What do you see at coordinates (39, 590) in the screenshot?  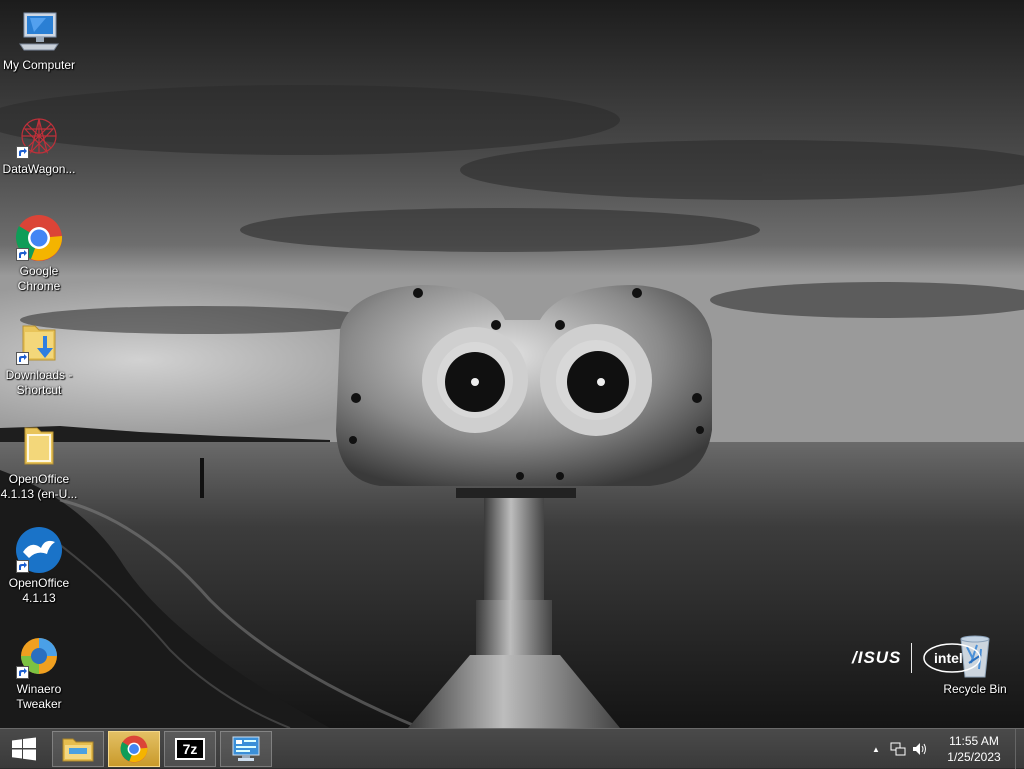 I see `desktop-icon-label: OpenOffice 4.1.13` at bounding box center [39, 590].